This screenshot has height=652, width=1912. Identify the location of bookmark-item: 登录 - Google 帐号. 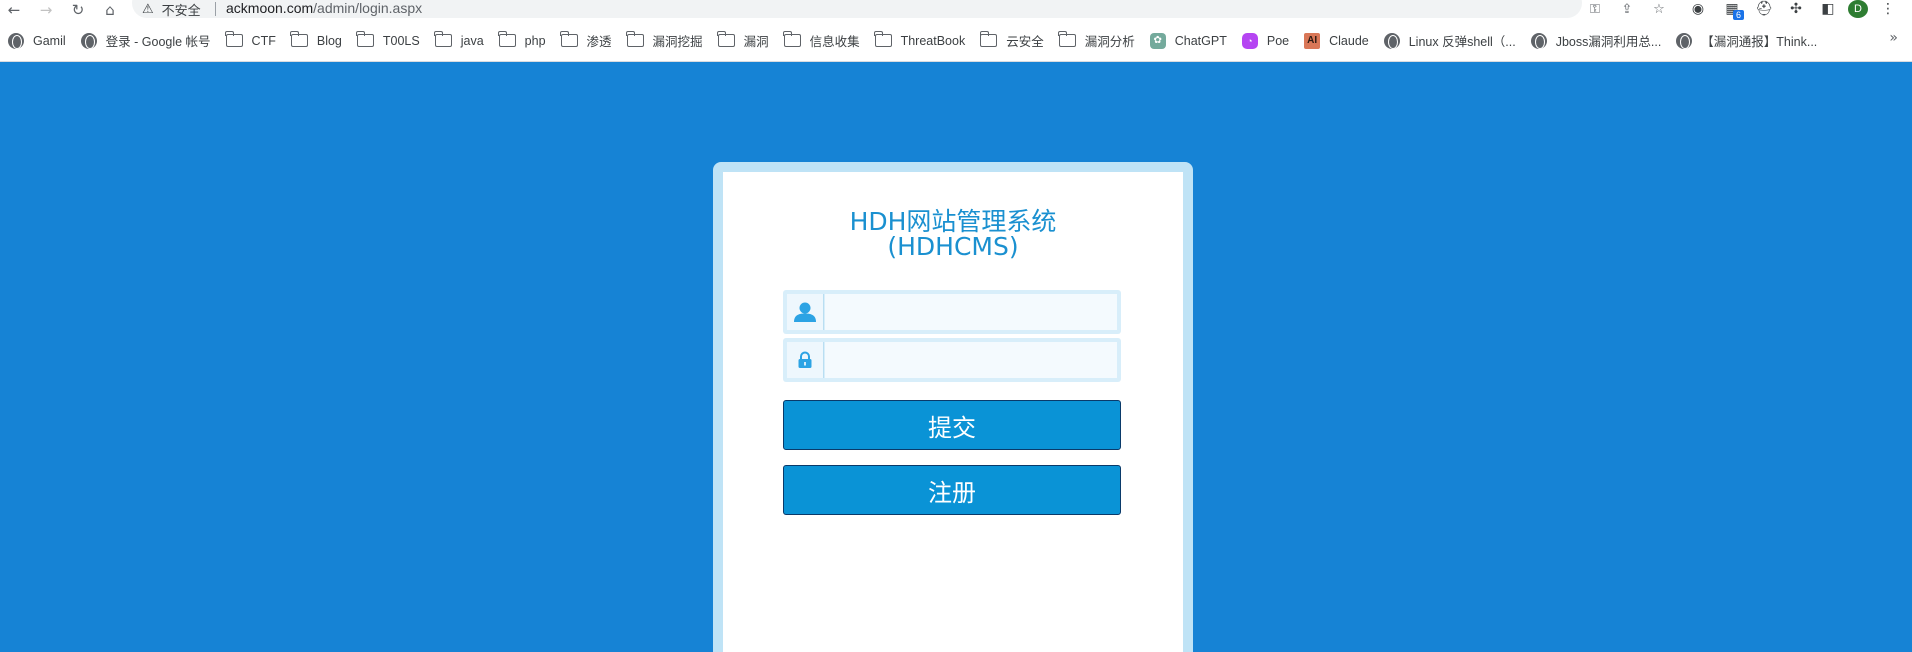
(149, 41).